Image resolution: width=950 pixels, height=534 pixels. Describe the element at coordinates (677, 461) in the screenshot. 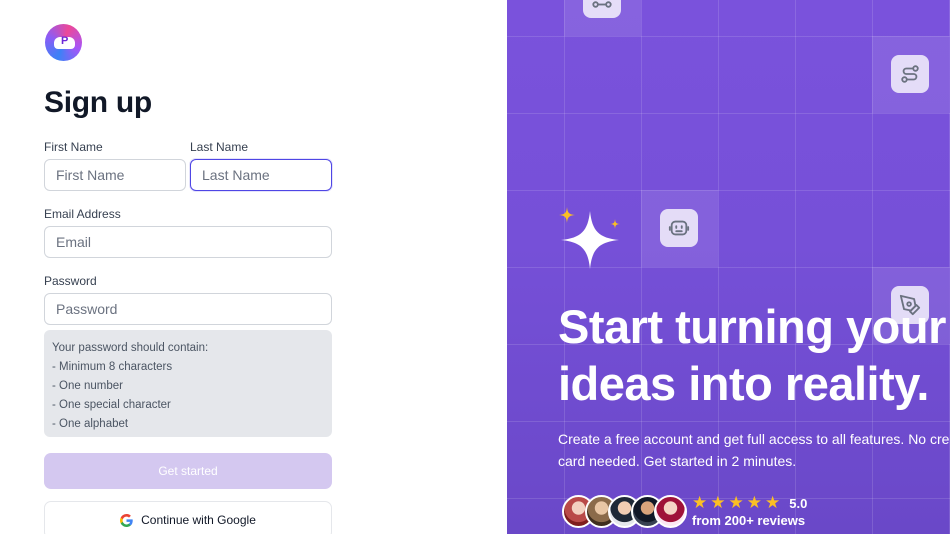

I see `subtext-line: card needed. Get started in 2 minutes.` at that location.